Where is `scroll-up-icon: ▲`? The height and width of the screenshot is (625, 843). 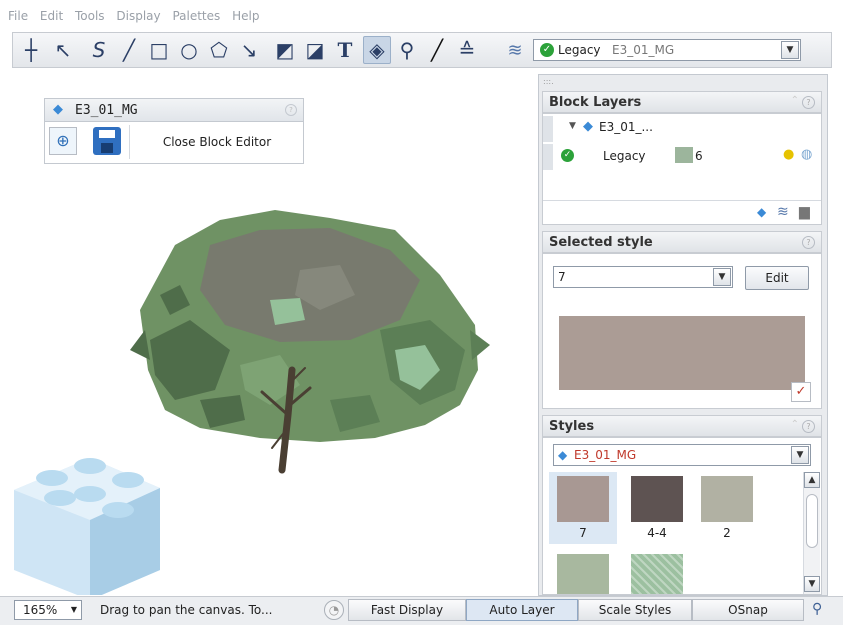 scroll-up-icon: ▲ is located at coordinates (812, 480).